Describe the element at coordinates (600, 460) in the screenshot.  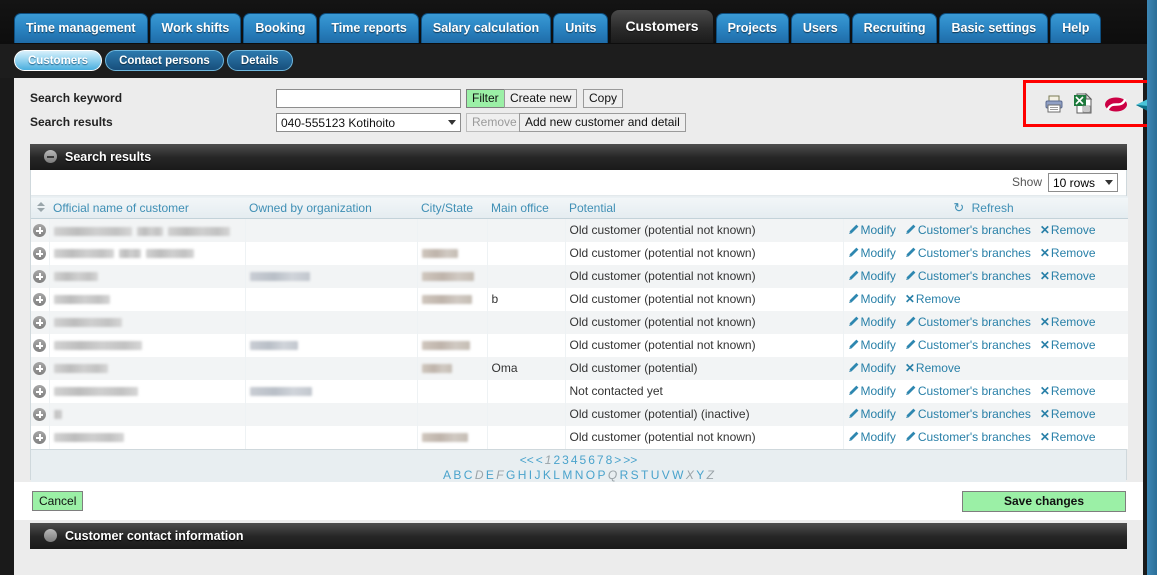
I see `pager-page-7: 7` at that location.